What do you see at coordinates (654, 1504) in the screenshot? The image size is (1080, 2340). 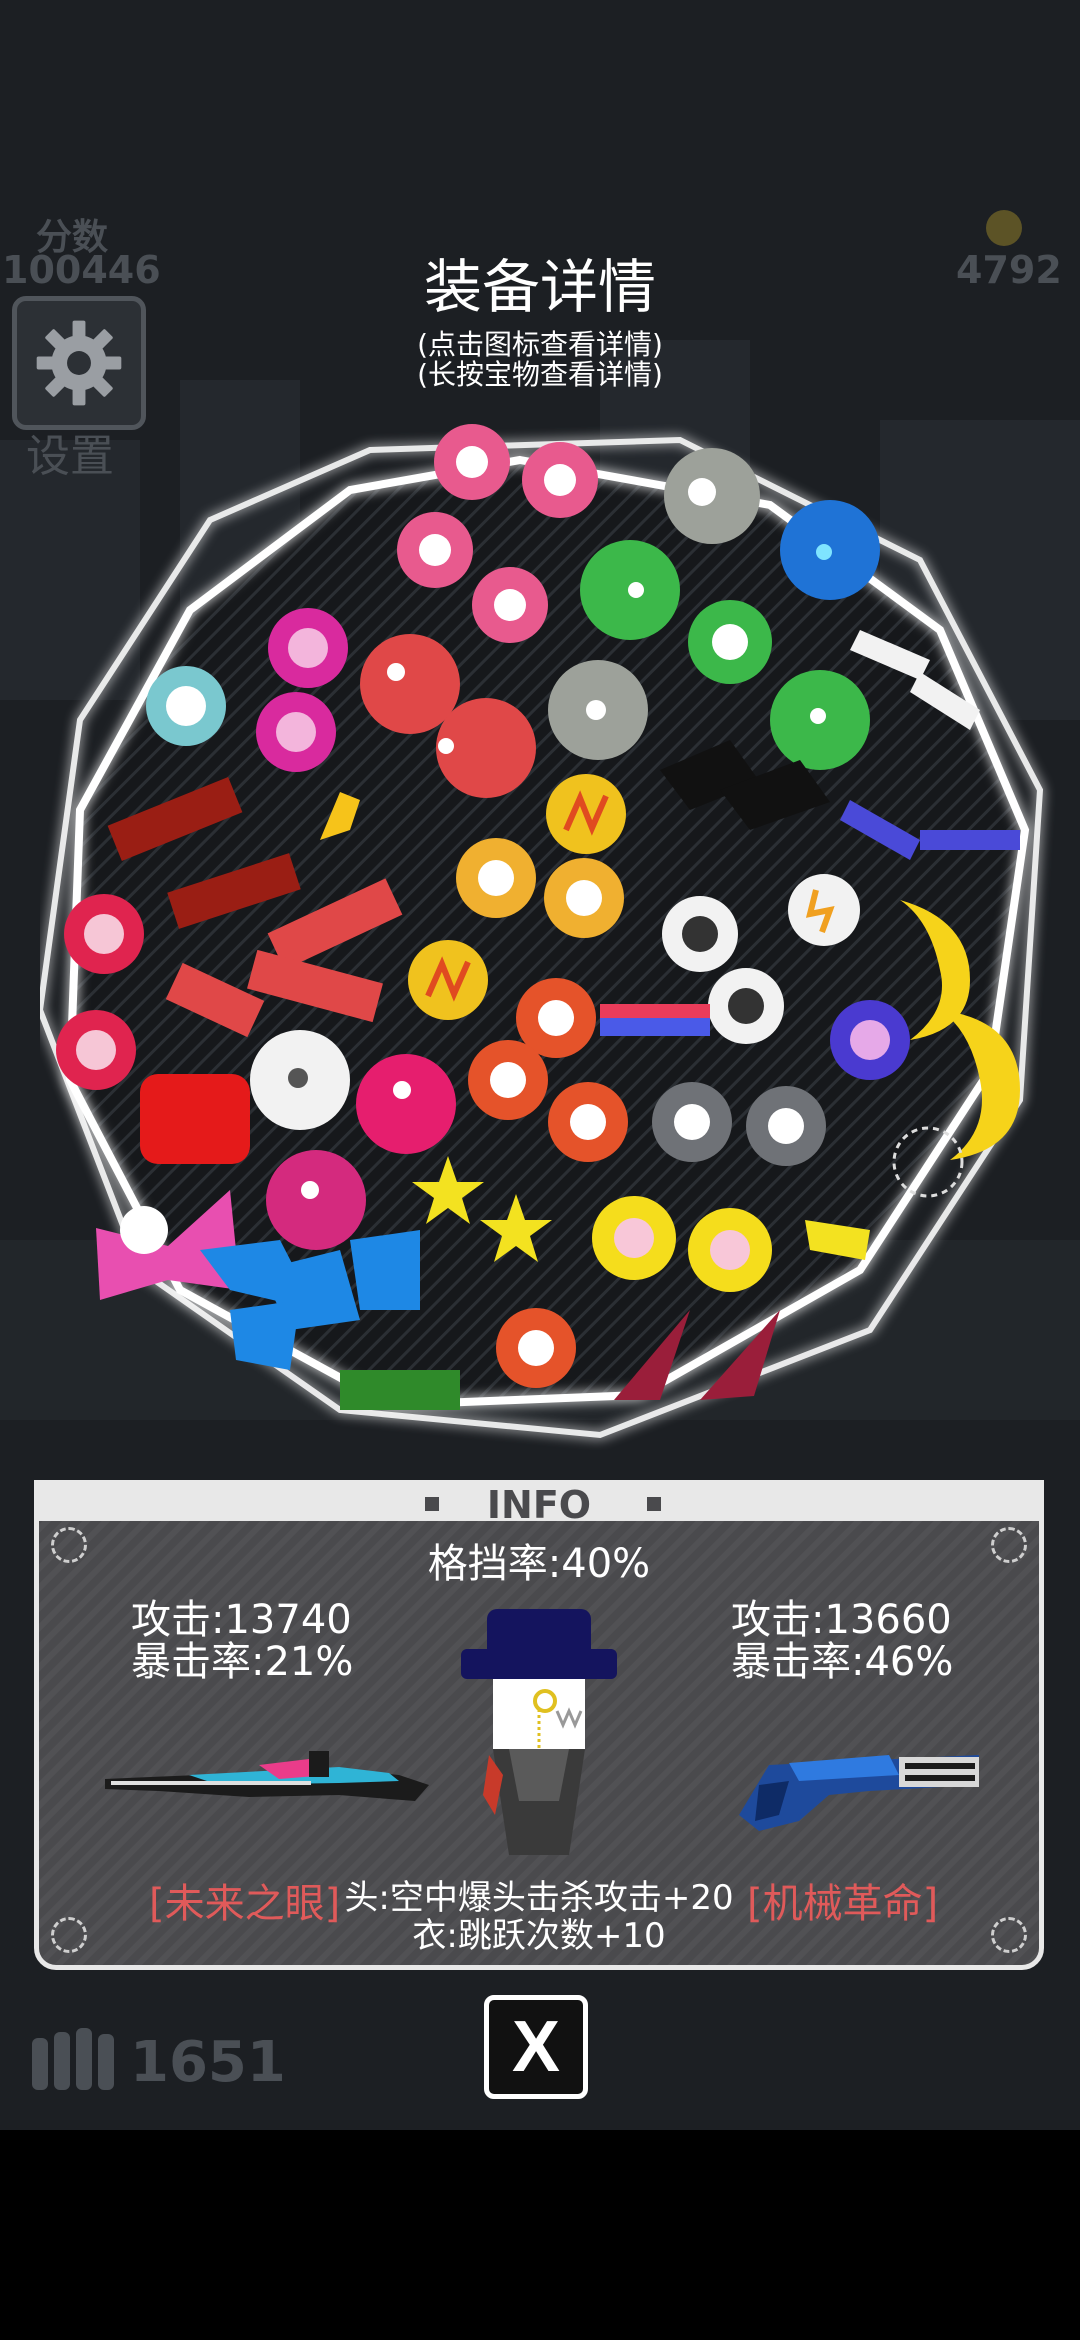 I see `header-dot` at bounding box center [654, 1504].